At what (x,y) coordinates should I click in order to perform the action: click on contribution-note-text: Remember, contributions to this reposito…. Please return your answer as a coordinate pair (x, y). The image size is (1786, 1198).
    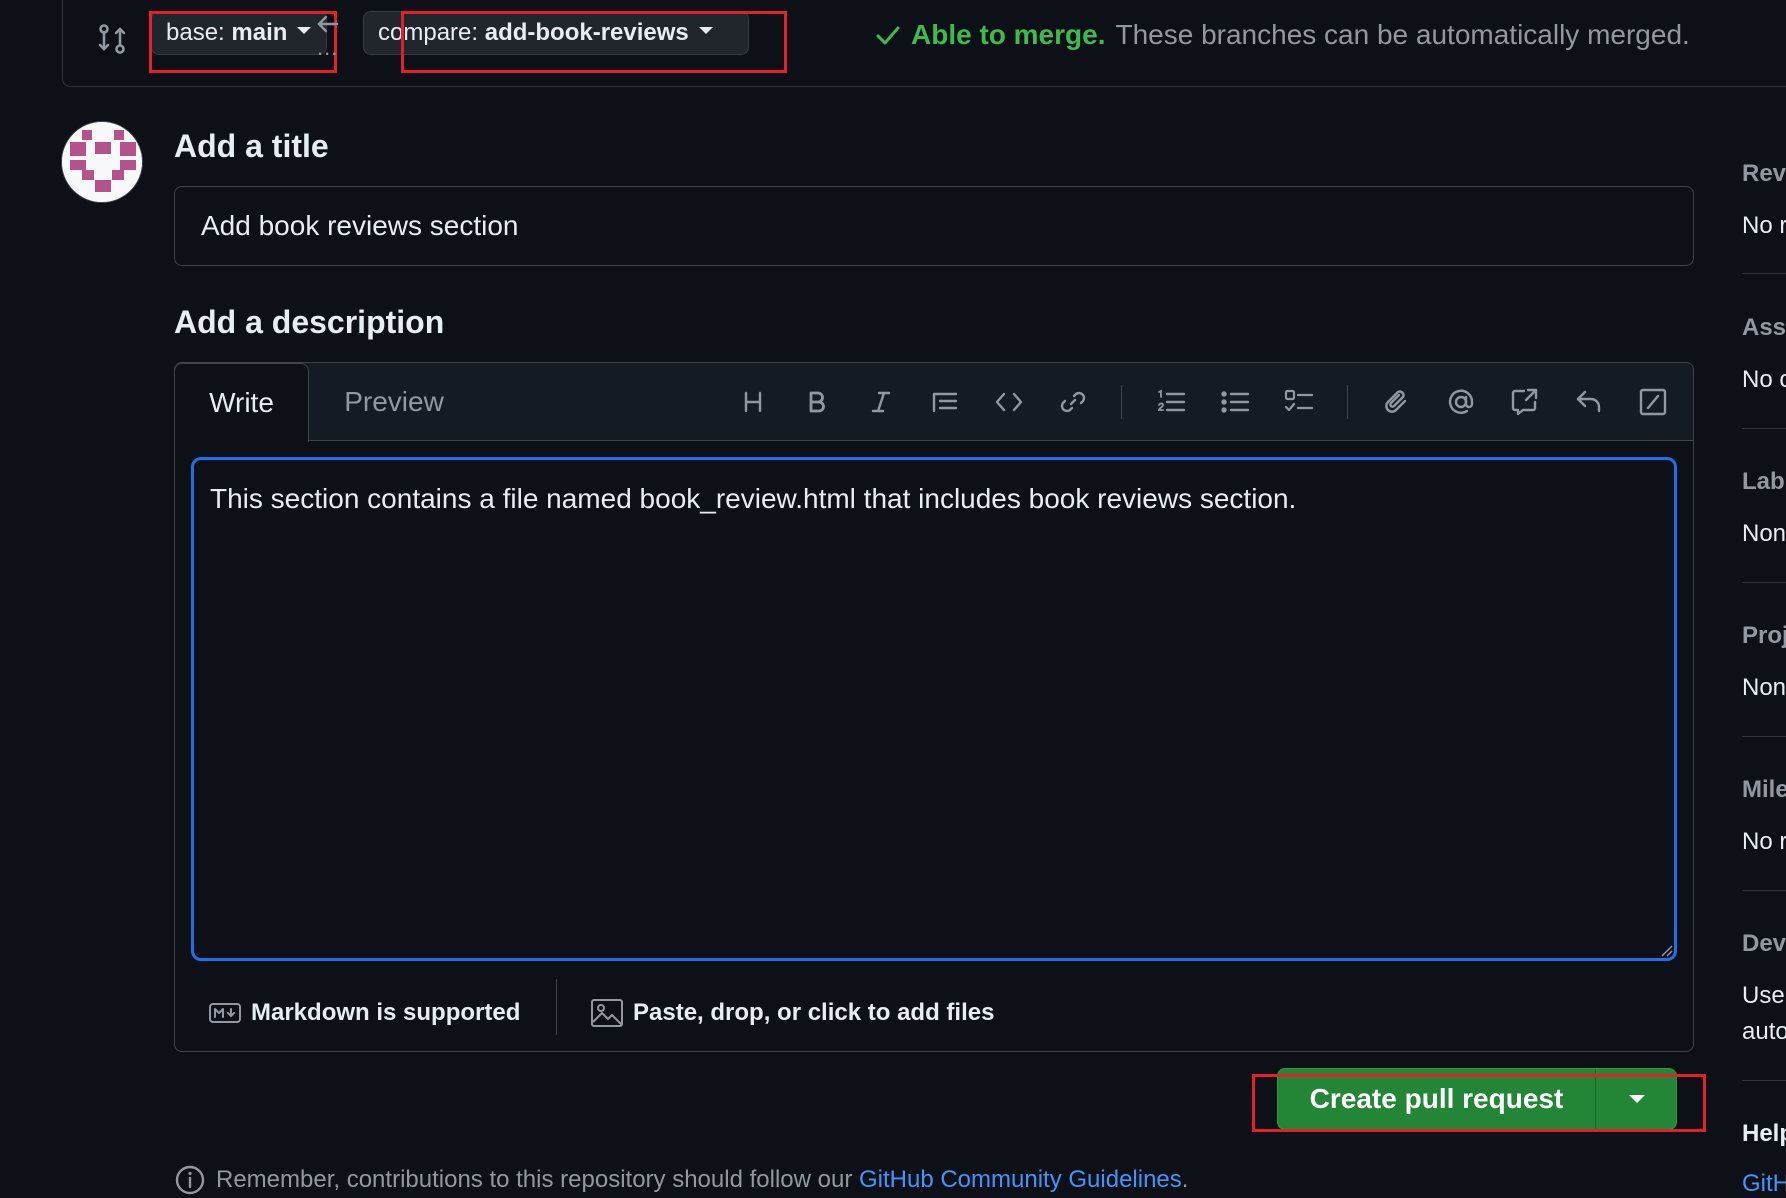
    Looking at the image, I should click on (534, 1179).